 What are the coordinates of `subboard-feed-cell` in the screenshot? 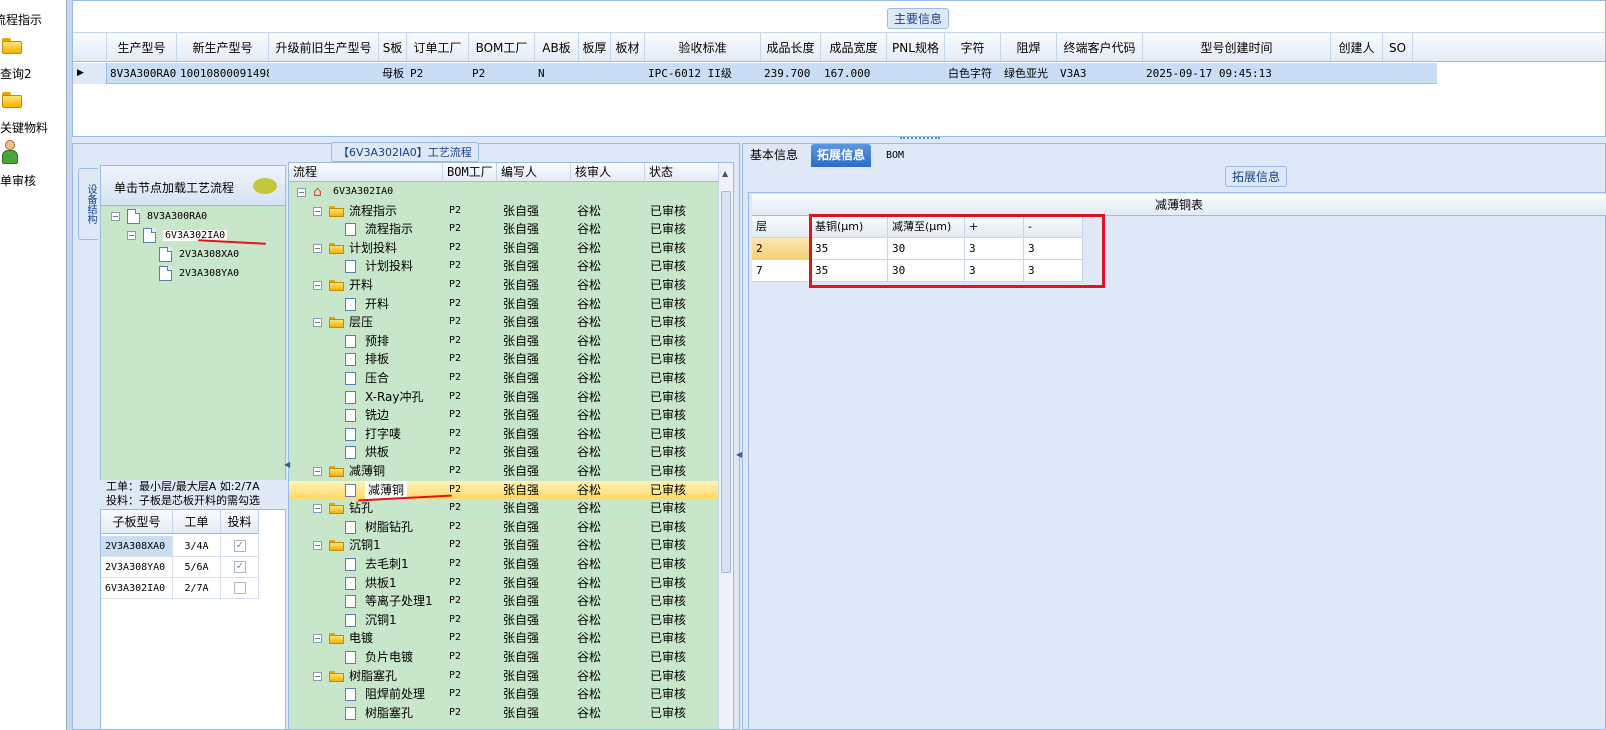 It's located at (240, 588).